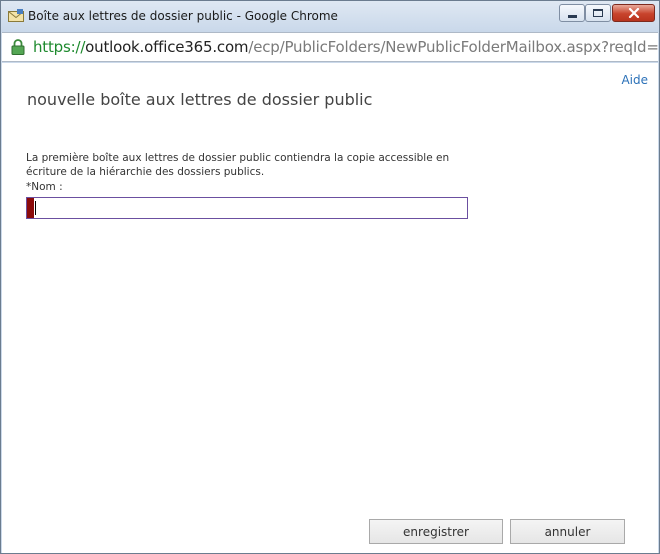 This screenshot has width=660, height=554. What do you see at coordinates (44, 187) in the screenshot?
I see `name-label: *Nom :` at bounding box center [44, 187].